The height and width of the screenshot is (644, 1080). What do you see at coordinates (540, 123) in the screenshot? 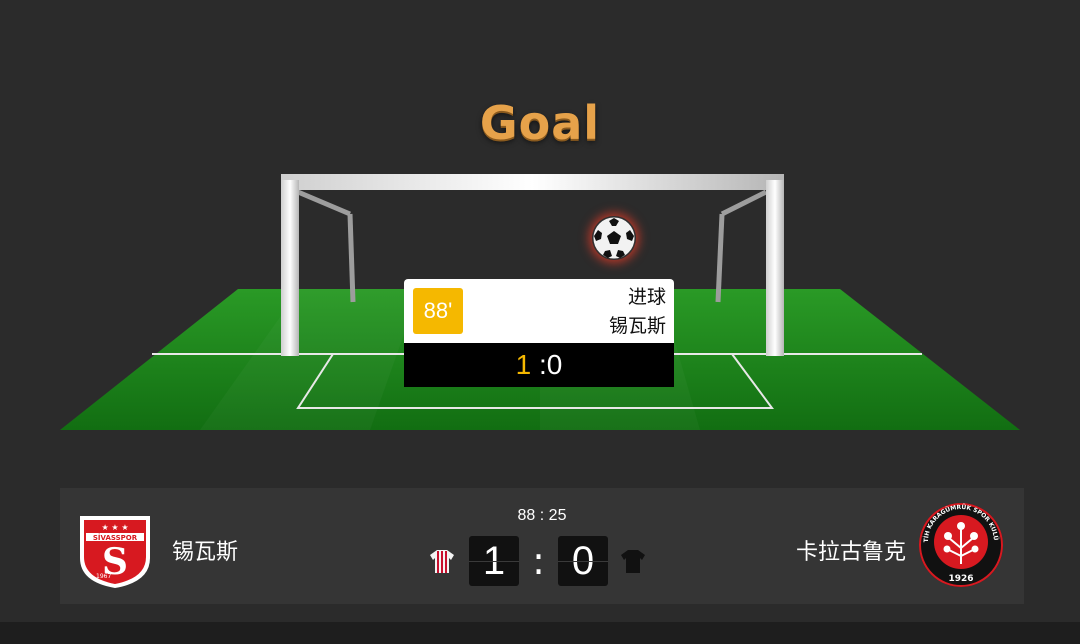
I see `goal-title: Goal` at bounding box center [540, 123].